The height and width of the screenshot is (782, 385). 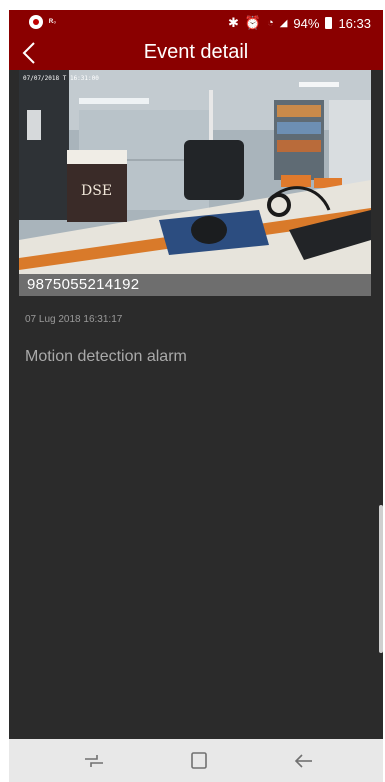 What do you see at coordinates (83, 284) in the screenshot?
I see `device-id: 9875055214192` at bounding box center [83, 284].